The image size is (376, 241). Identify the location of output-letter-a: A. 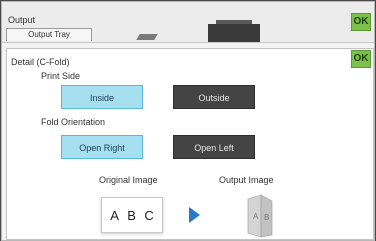
(256, 216).